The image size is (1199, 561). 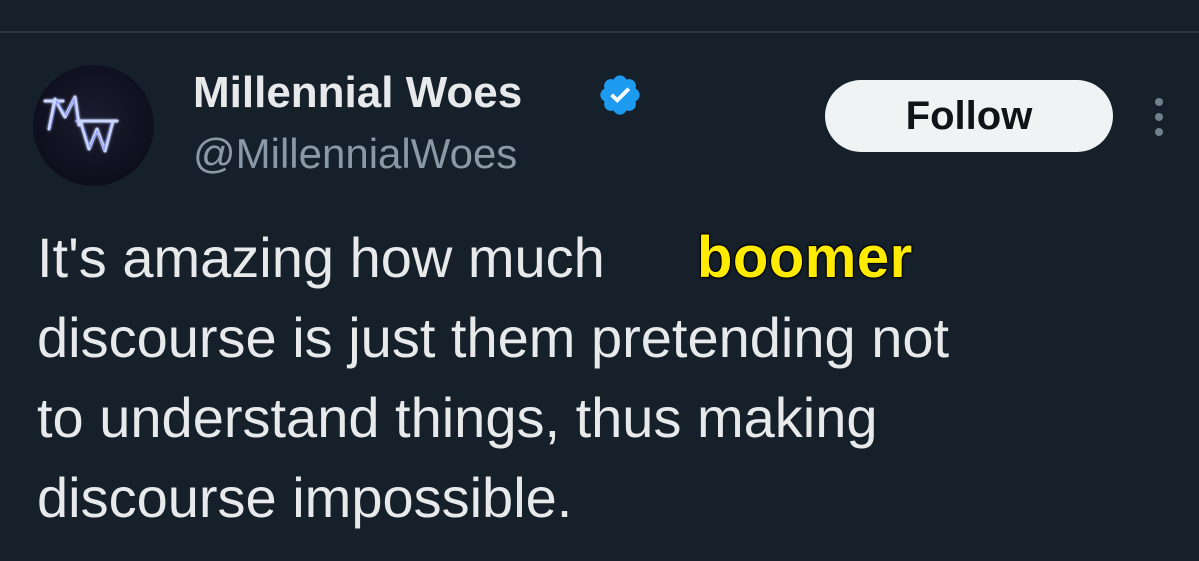 I want to click on more-options-icon, so click(x=1159, y=117).